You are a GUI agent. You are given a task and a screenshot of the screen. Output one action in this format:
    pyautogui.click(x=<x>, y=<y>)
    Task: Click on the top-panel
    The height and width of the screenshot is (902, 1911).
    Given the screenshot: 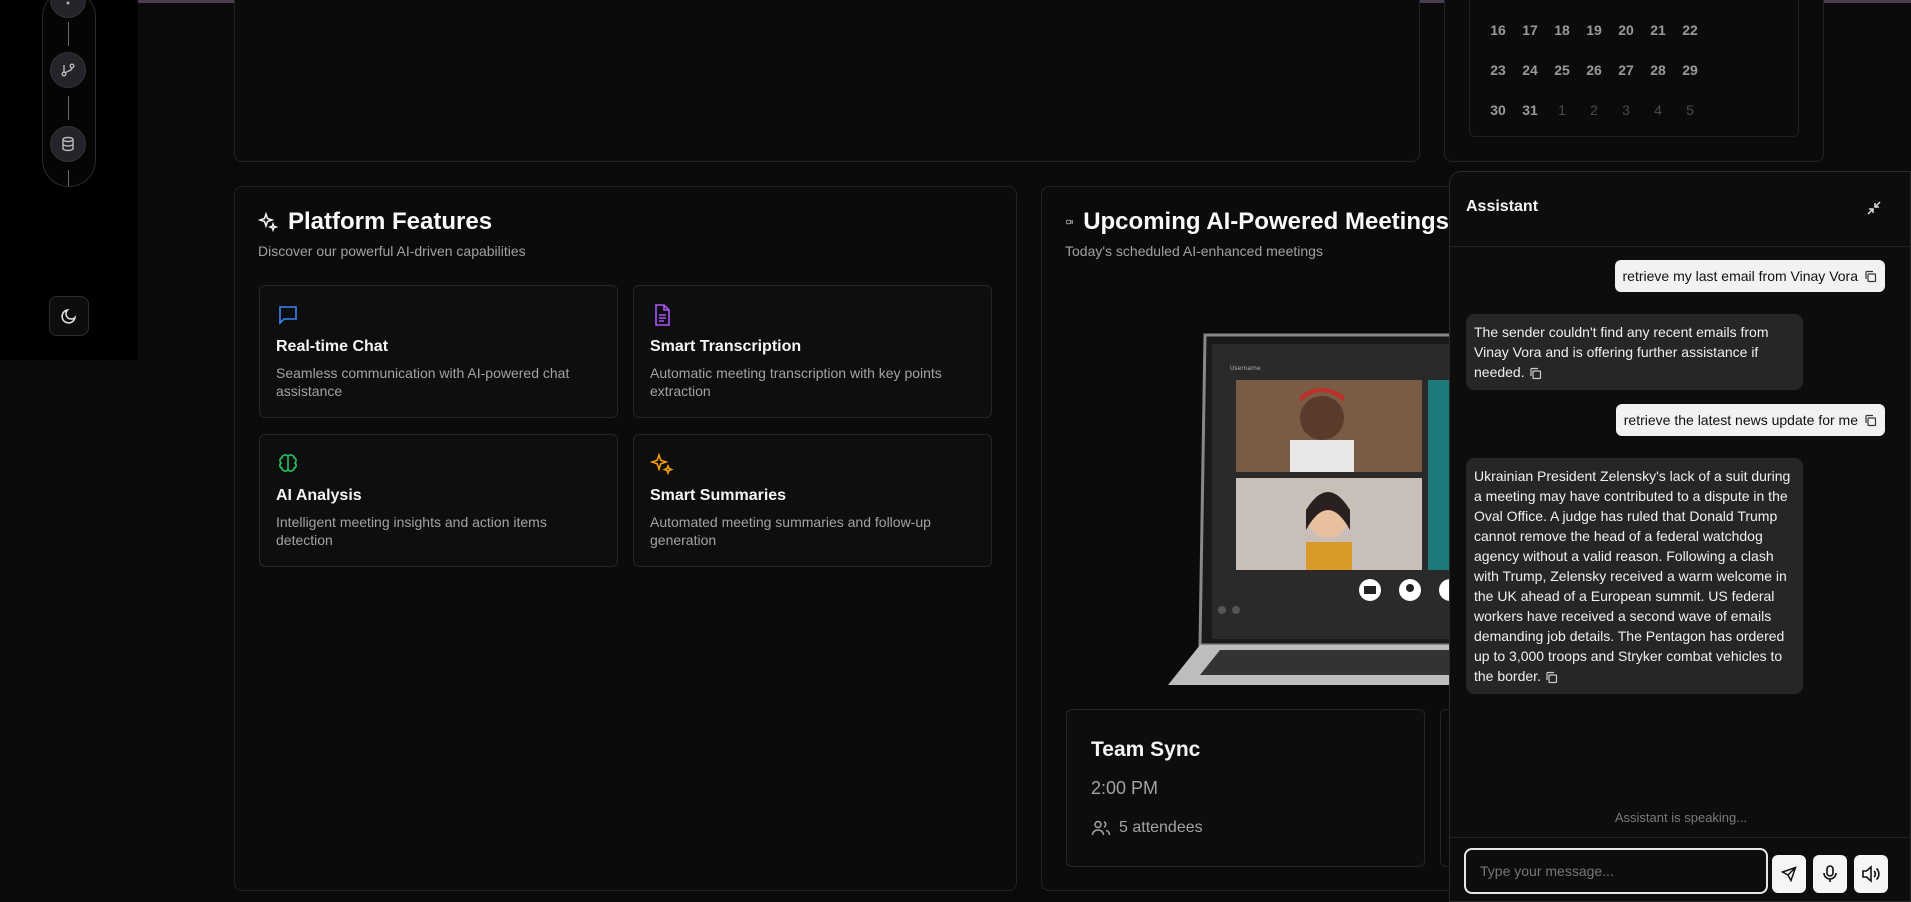 What is the action you would take?
    pyautogui.click(x=827, y=81)
    